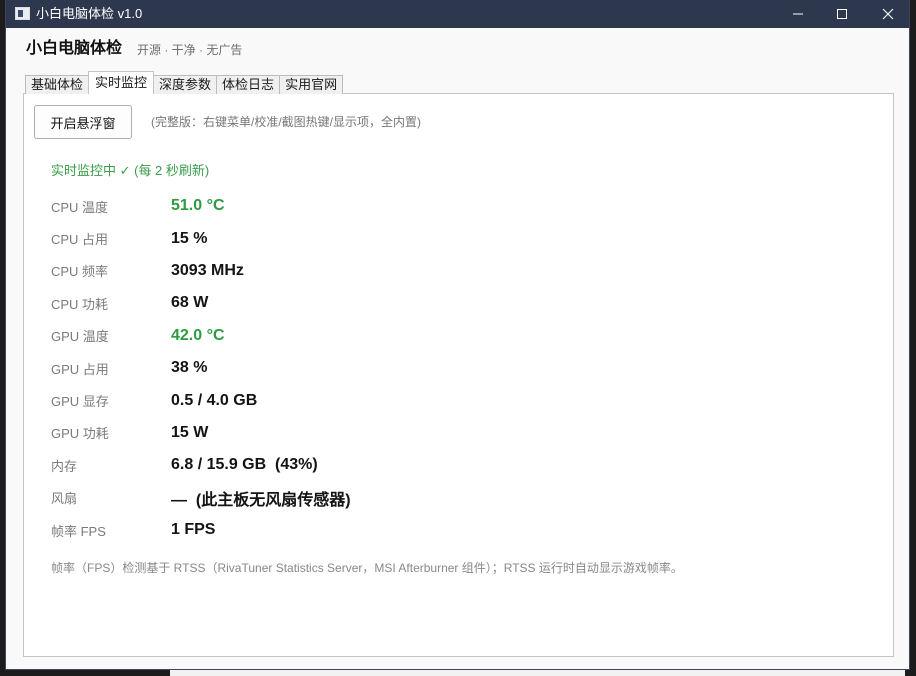 The width and height of the screenshot is (916, 676). What do you see at coordinates (457, 14) in the screenshot?
I see `title-bar: 小白电脑体检 v1.0` at bounding box center [457, 14].